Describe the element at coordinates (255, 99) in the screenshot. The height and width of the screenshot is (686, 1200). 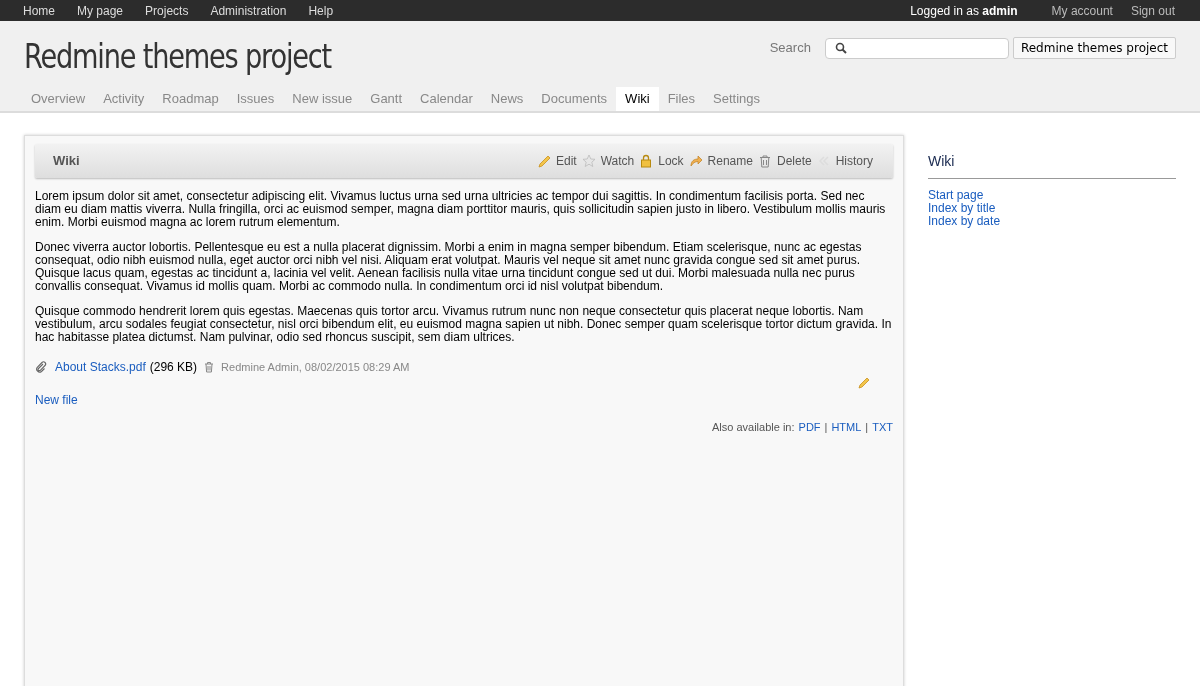
I see `nav-tab: Issues` at that location.